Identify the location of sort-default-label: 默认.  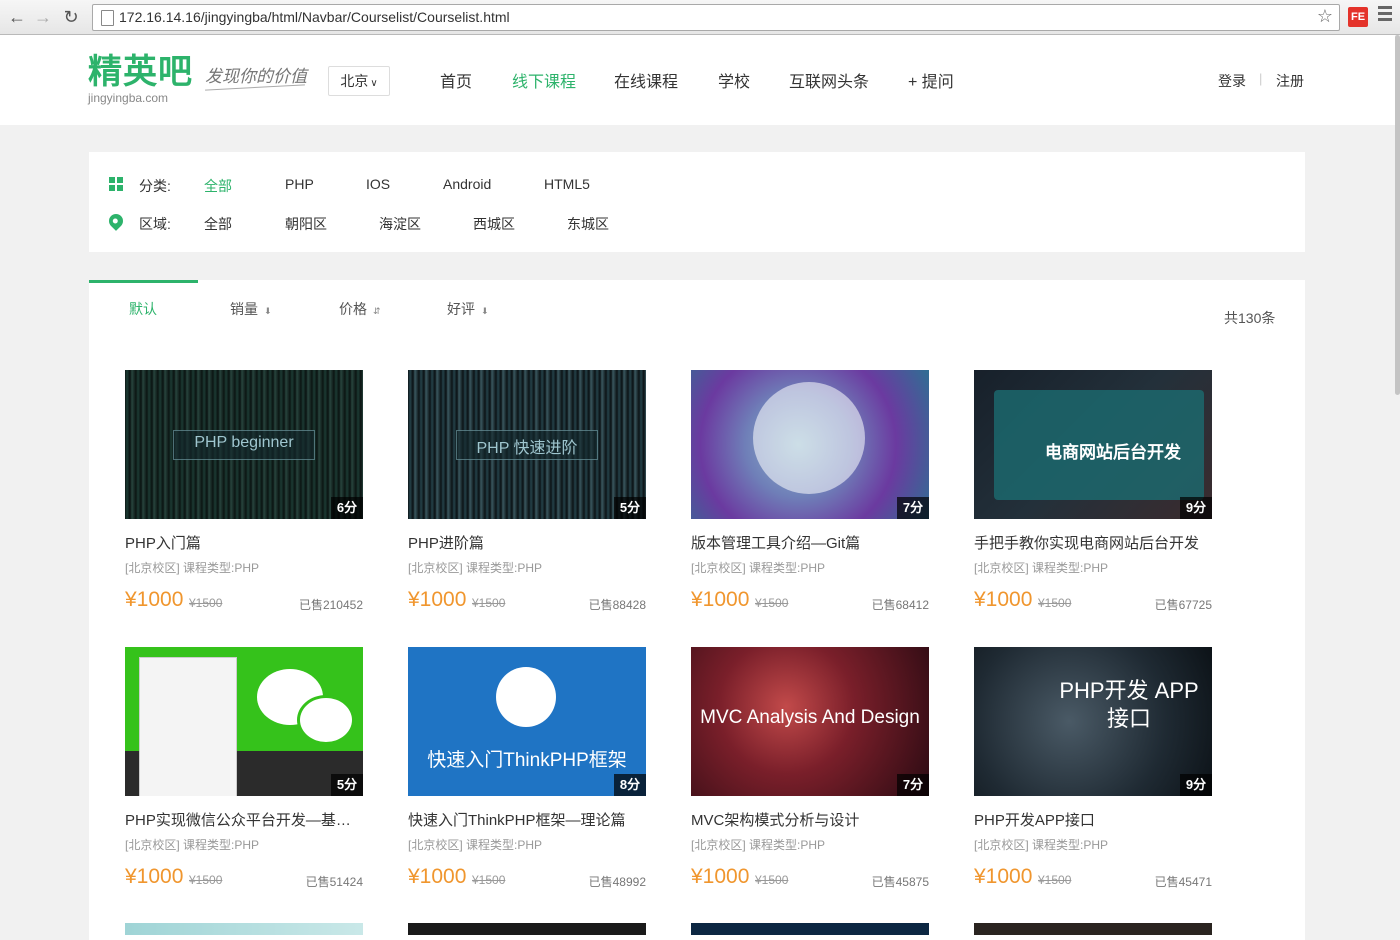
(143, 309).